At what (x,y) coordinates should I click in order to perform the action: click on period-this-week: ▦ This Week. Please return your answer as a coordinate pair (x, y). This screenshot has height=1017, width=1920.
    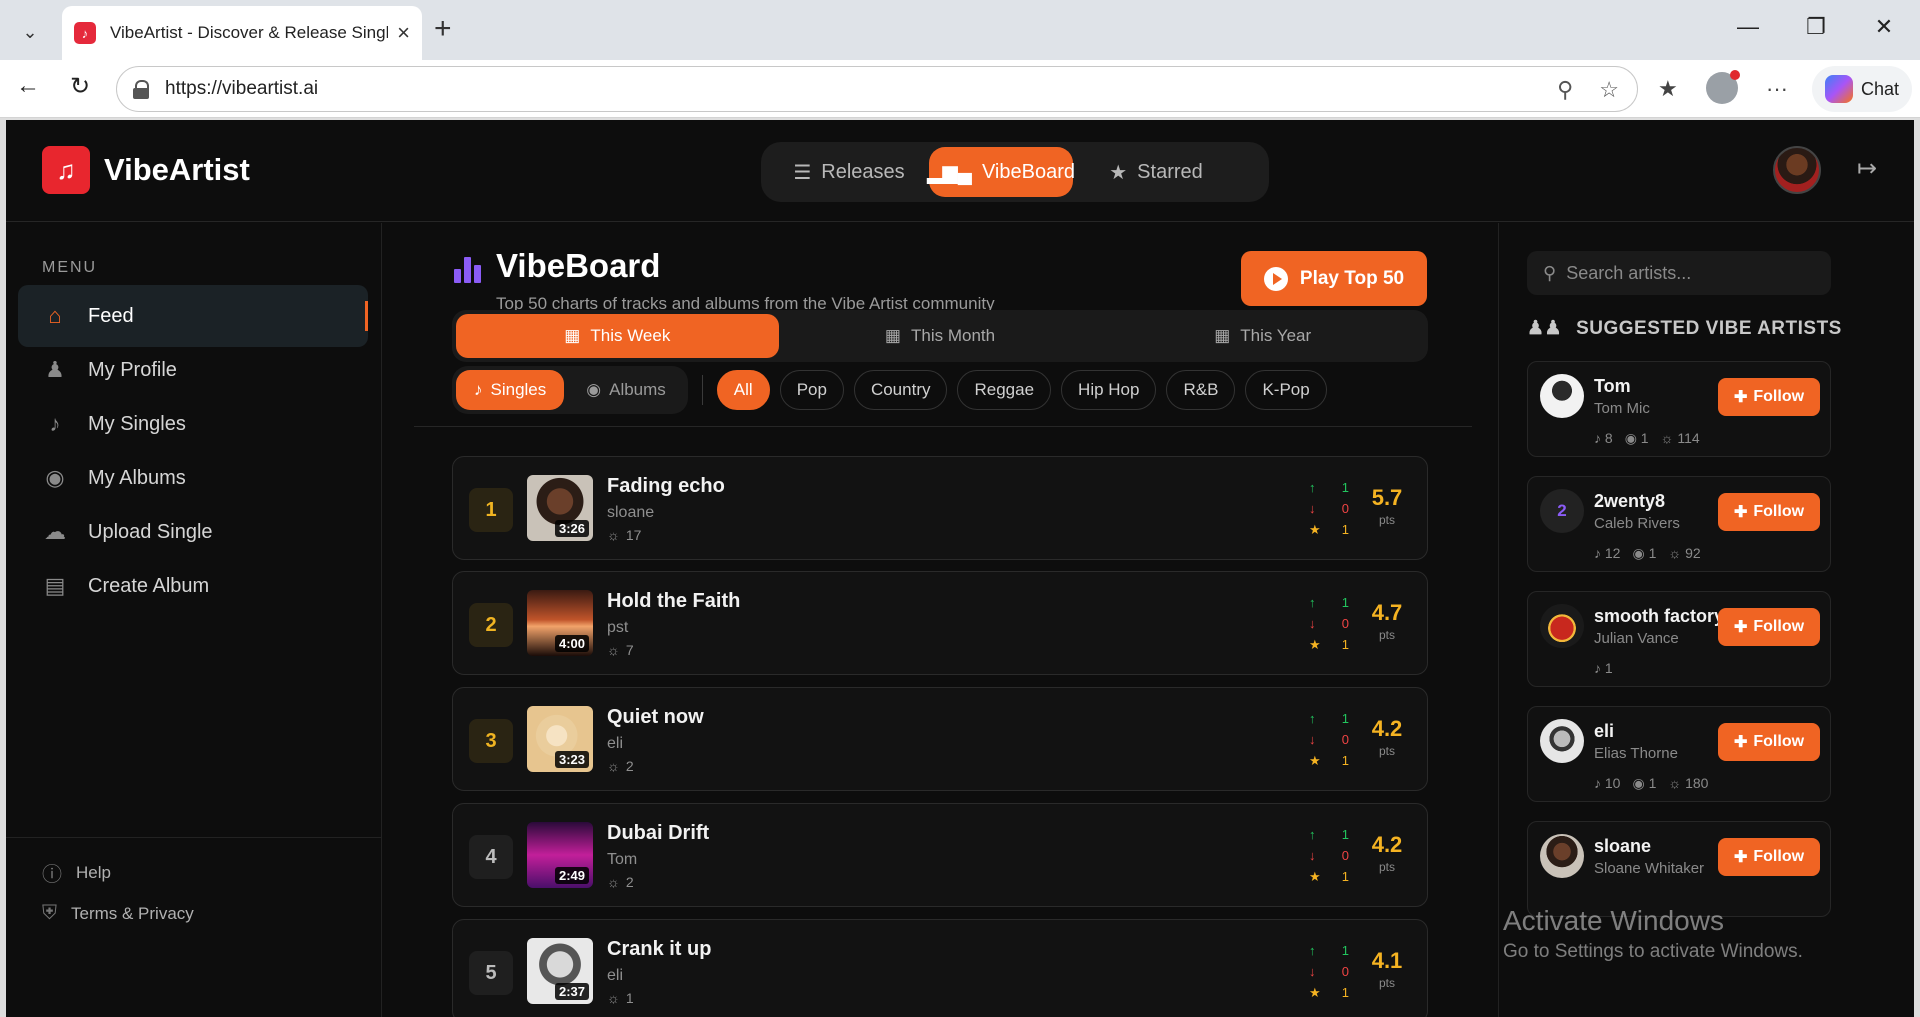
    Looking at the image, I should click on (617, 336).